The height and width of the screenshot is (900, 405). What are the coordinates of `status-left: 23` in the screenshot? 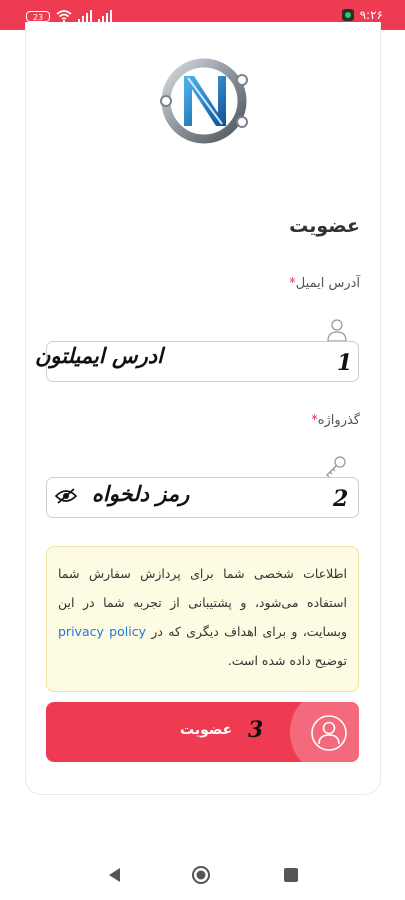 It's located at (69, 16).